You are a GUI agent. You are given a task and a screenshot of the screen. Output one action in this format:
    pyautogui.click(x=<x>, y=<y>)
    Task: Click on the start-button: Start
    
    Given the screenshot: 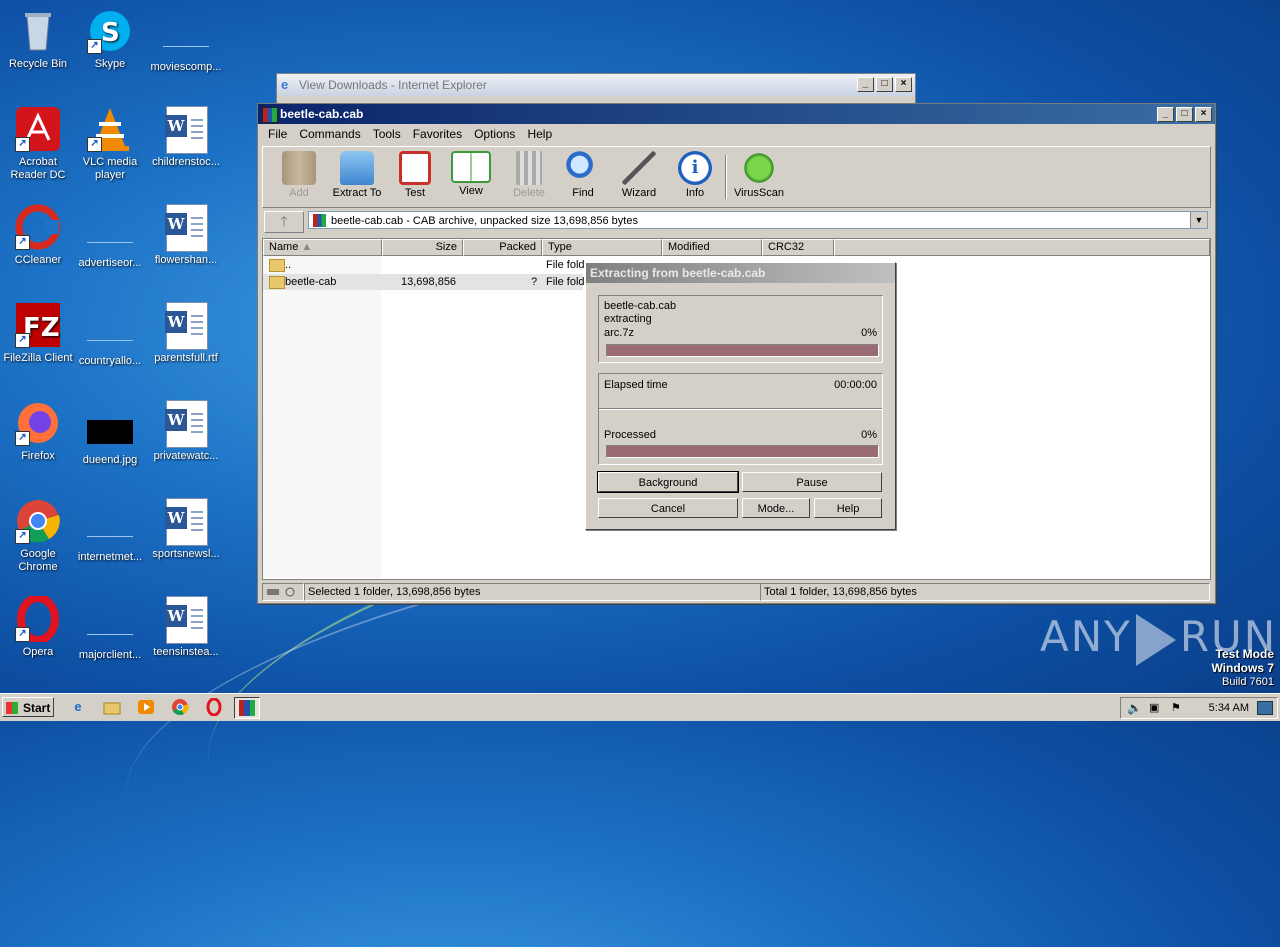 What is the action you would take?
    pyautogui.click(x=28, y=707)
    